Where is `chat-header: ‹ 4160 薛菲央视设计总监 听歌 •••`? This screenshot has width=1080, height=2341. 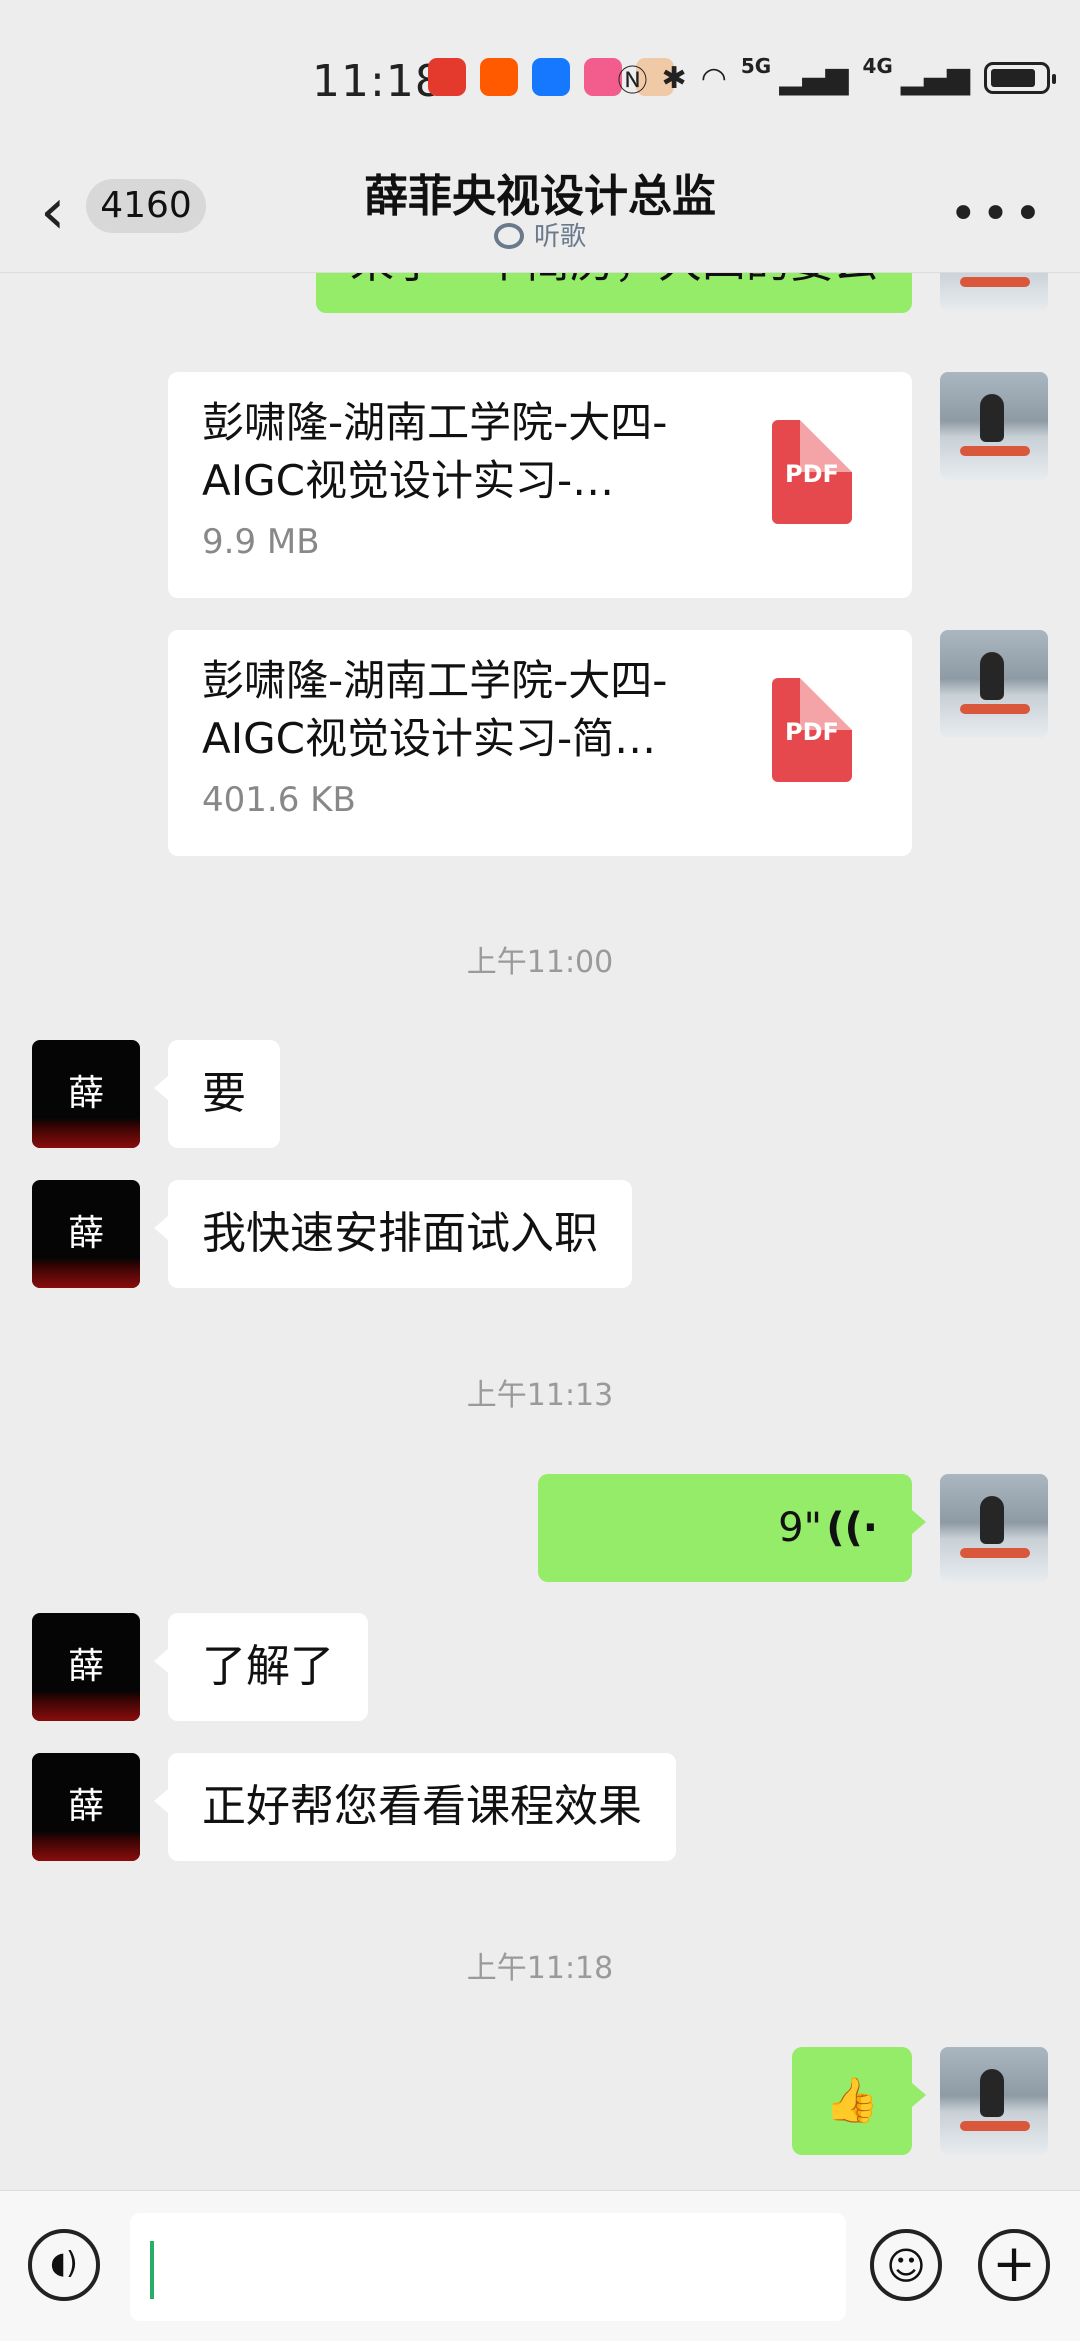 chat-header: ‹ 4160 薛菲央视设计总监 听歌 ••• is located at coordinates (540, 216).